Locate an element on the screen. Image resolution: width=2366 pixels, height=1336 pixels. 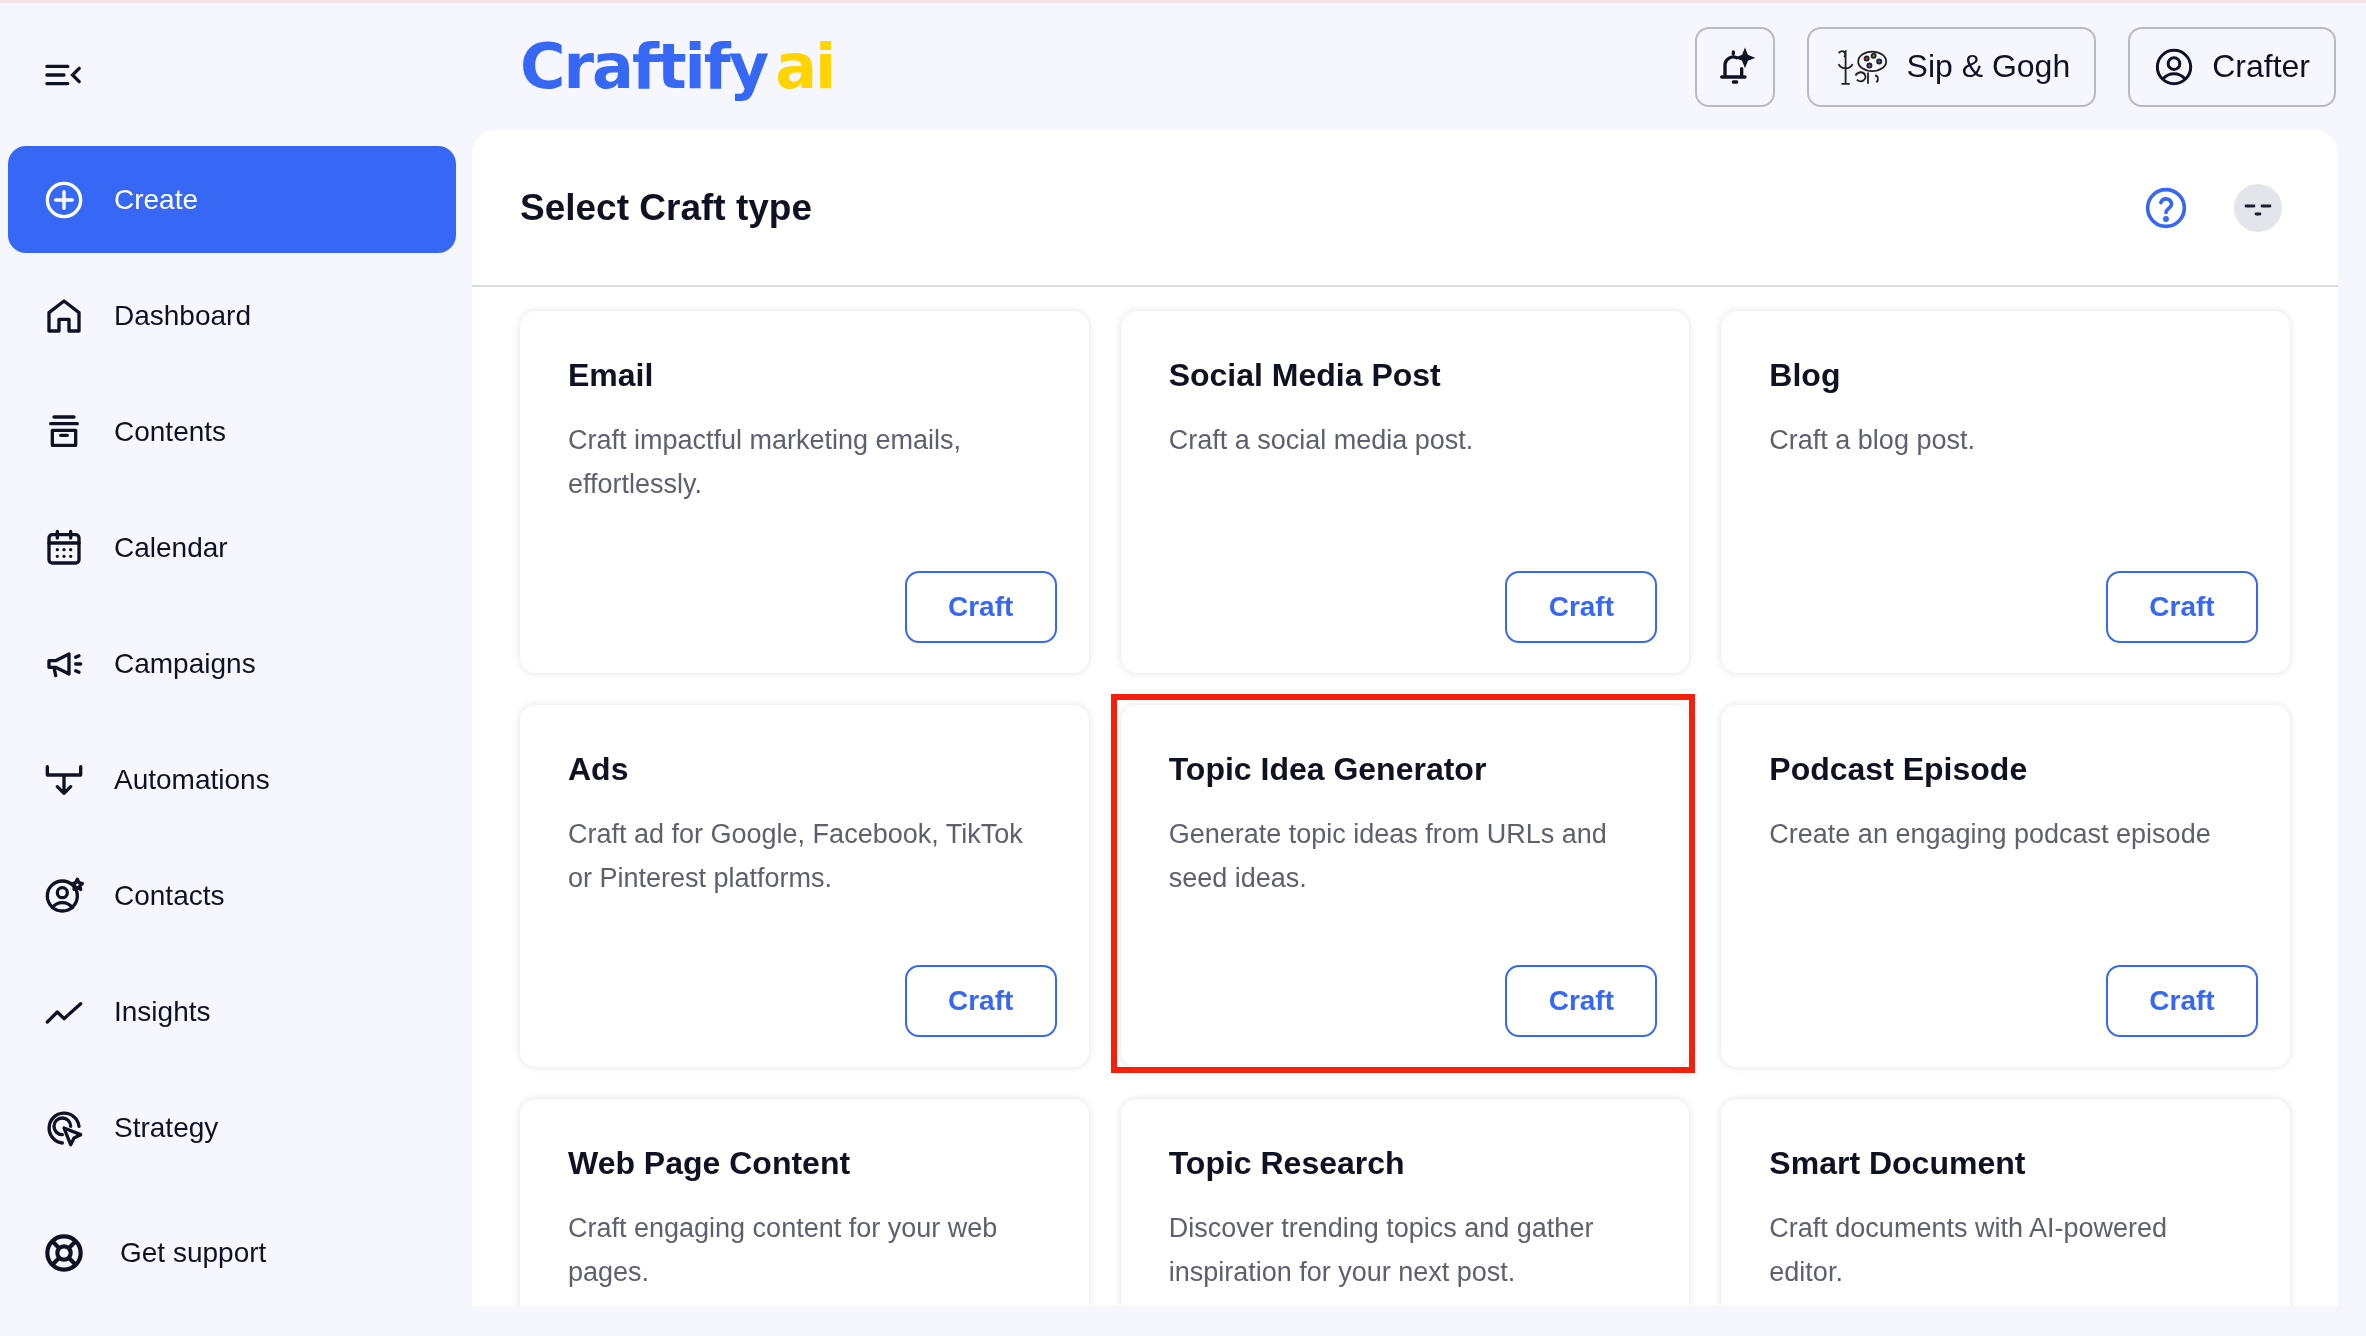
sidebar-item: Calendar is located at coordinates (232, 547).